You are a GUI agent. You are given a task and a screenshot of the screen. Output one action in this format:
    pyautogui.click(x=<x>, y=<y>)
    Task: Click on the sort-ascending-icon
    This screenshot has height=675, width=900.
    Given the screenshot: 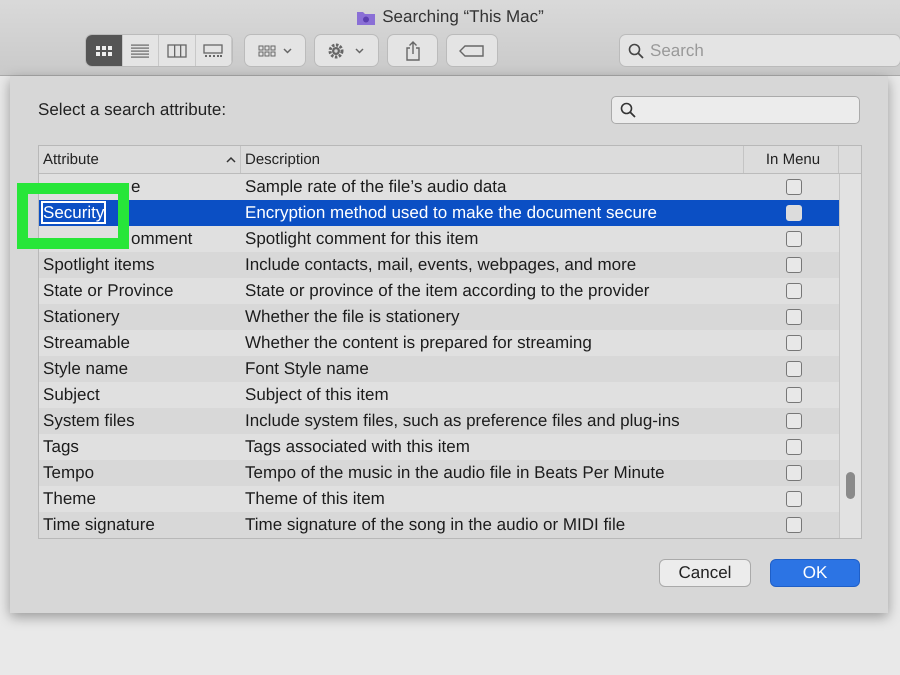 What is the action you would take?
    pyautogui.click(x=231, y=159)
    